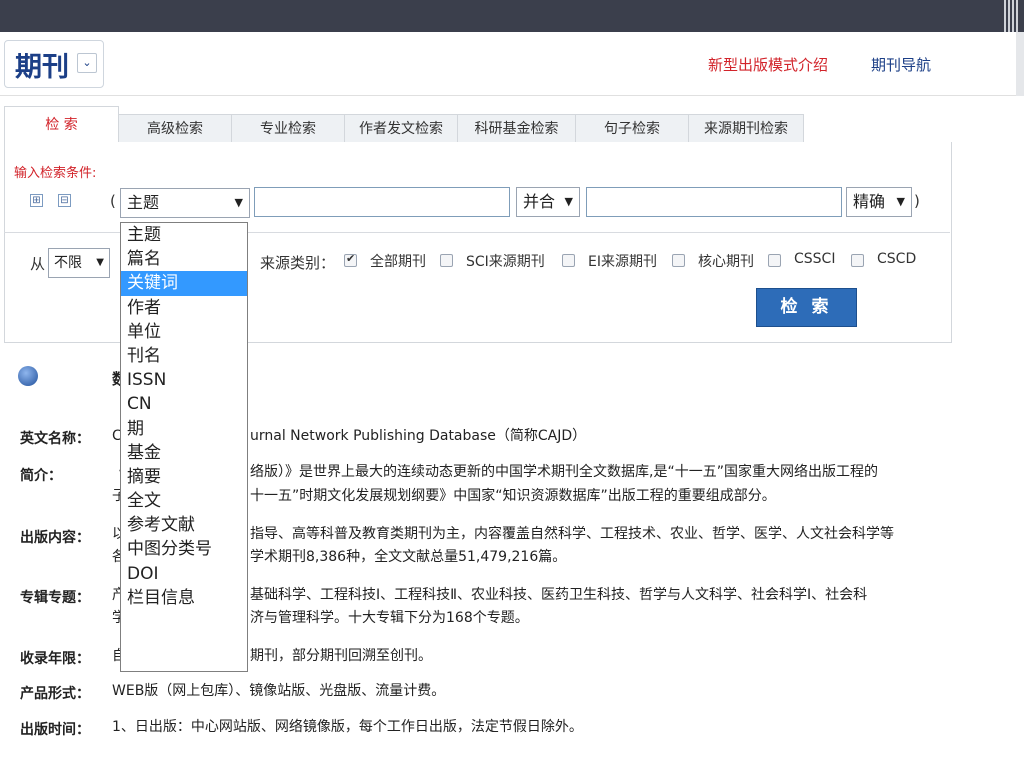  Describe the element at coordinates (768, 64) in the screenshot. I see `new-publishing-mode-link: 新型出版模式介绍` at that location.